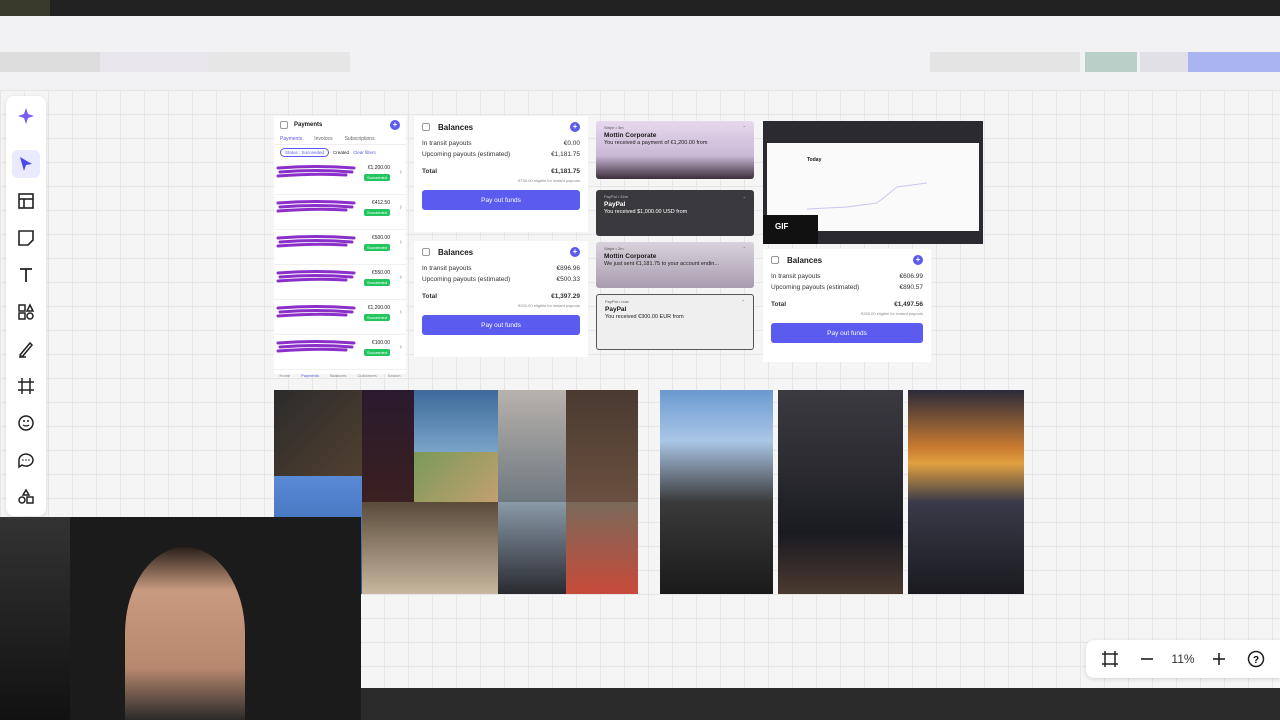  What do you see at coordinates (1110, 659) in the screenshot?
I see `fit-to-screen-icon` at bounding box center [1110, 659].